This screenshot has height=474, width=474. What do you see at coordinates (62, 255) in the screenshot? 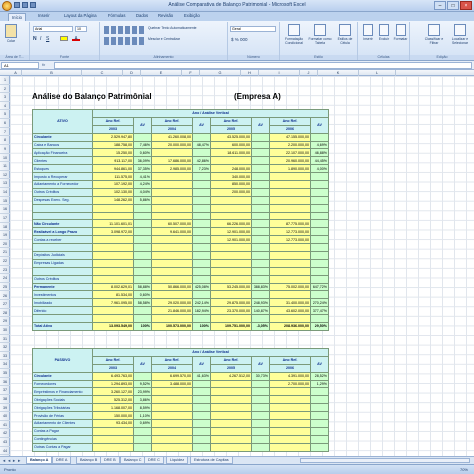
I see `row-label: Depósitos Judiciais` at bounding box center [62, 255].